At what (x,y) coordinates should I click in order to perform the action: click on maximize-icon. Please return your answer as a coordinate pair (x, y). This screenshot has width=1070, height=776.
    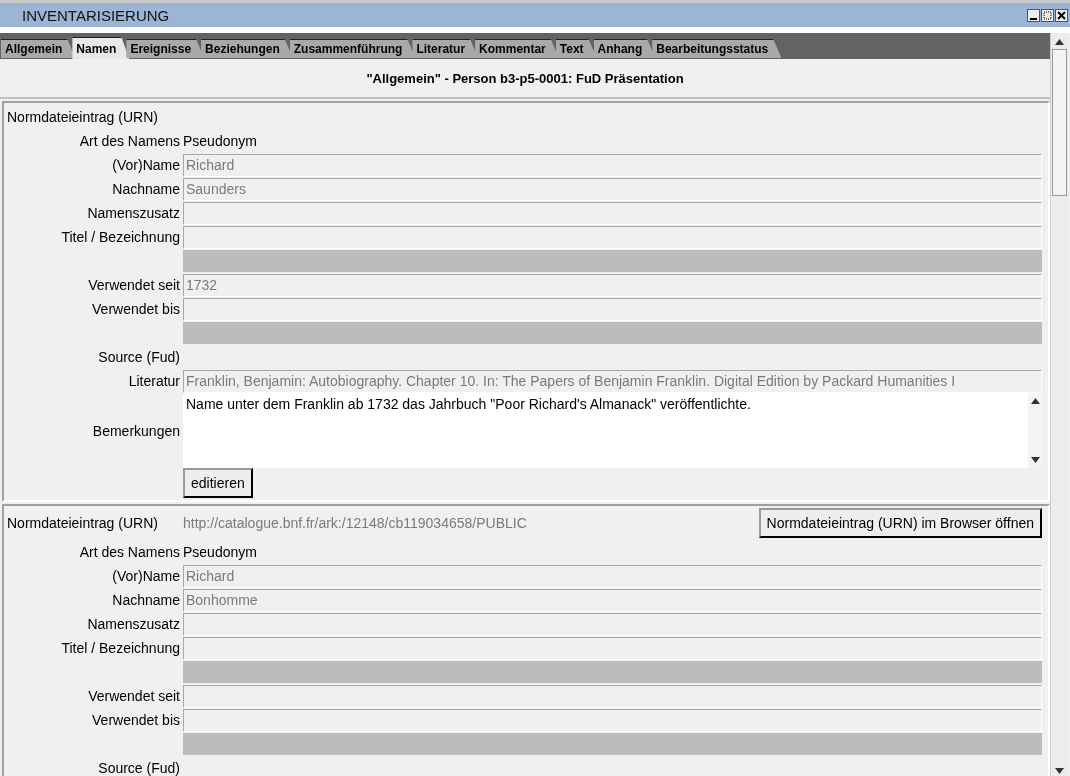
    Looking at the image, I should click on (1047, 15).